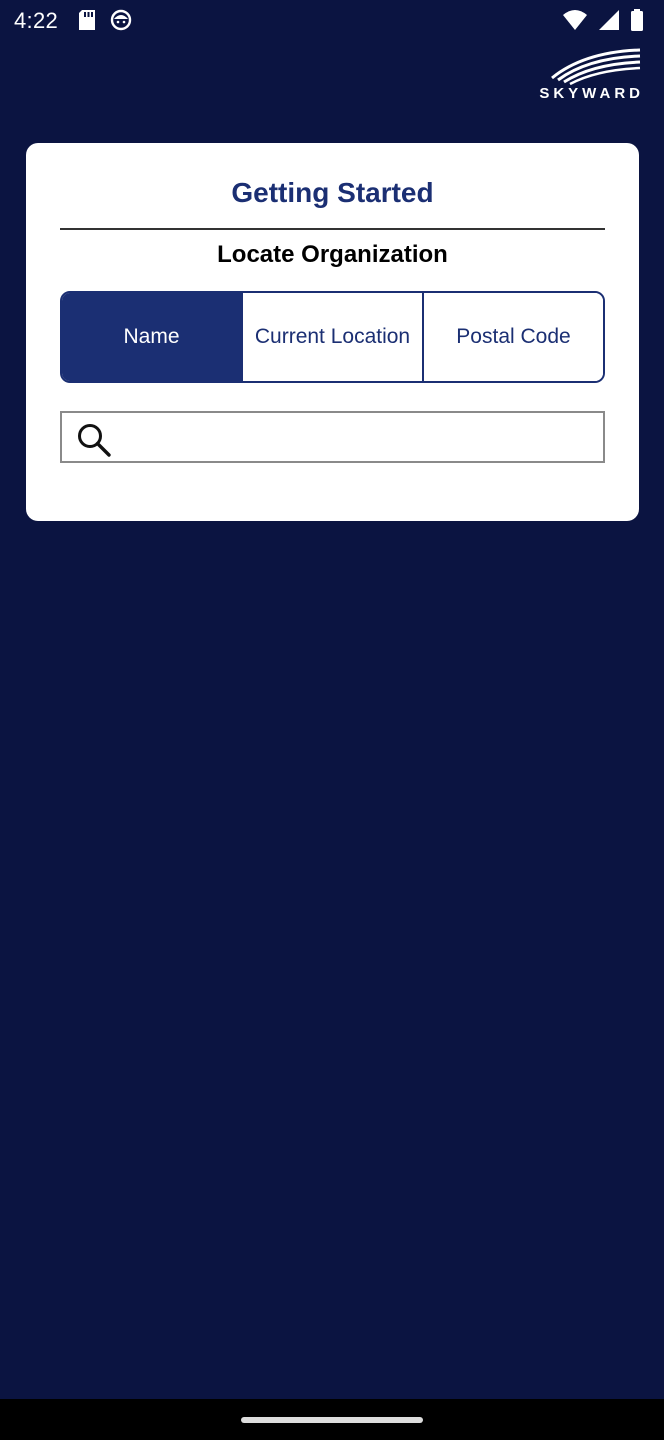 The width and height of the screenshot is (664, 1440). What do you see at coordinates (105, 22) in the screenshot?
I see `status-left-icons` at bounding box center [105, 22].